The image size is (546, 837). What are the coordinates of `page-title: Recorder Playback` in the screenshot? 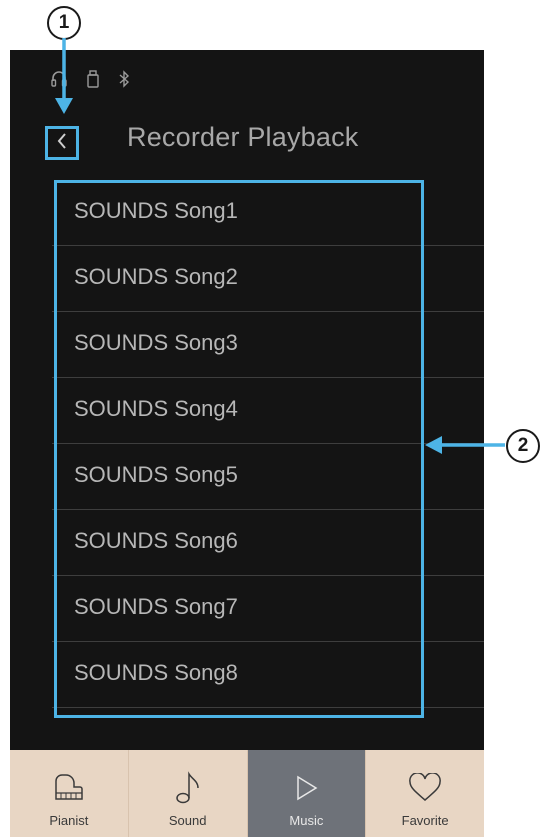 It's located at (243, 137).